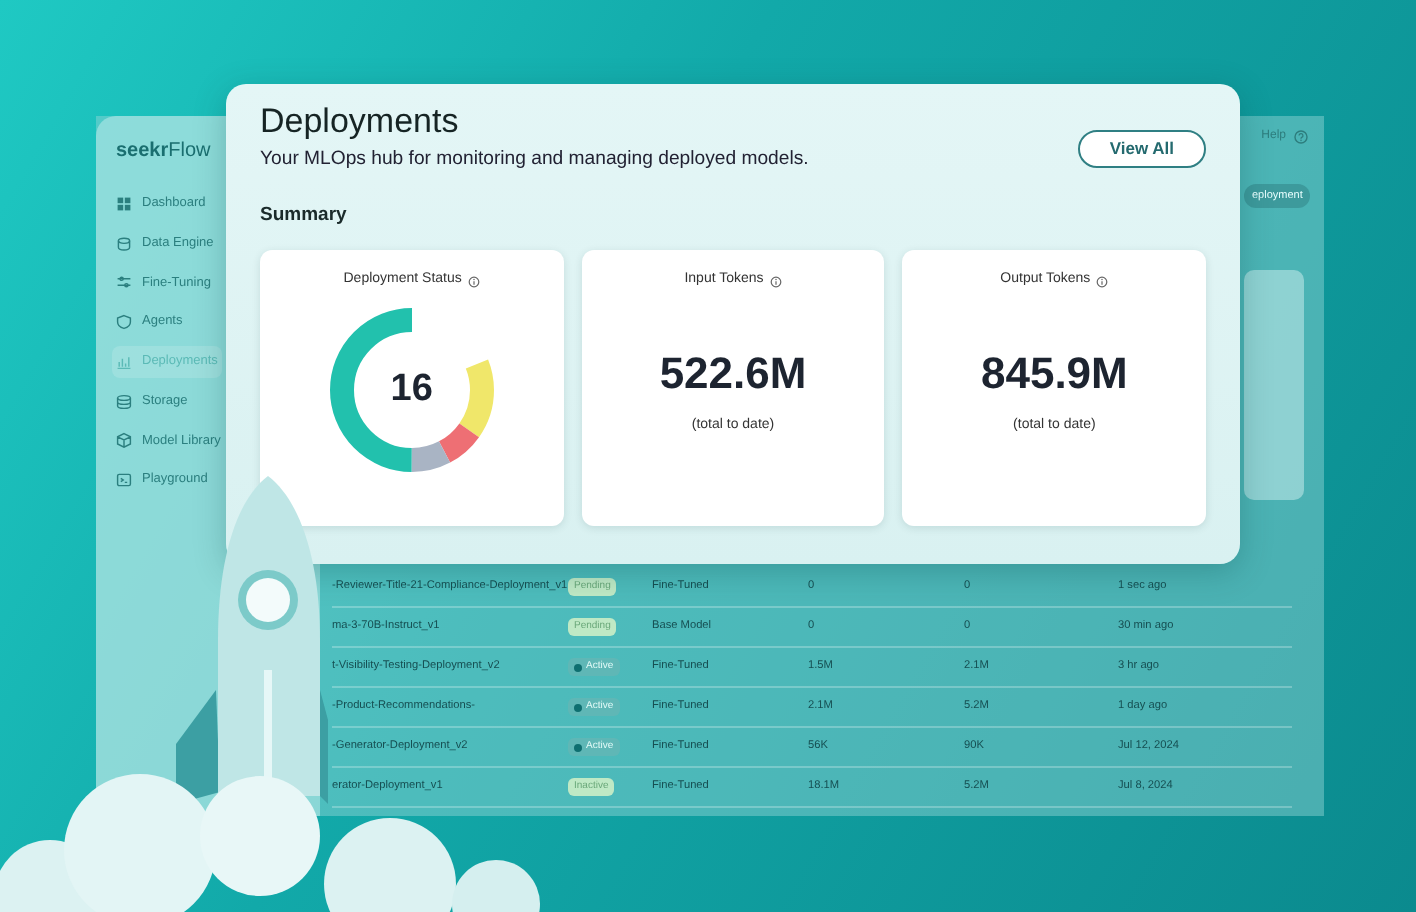 This screenshot has width=1416, height=912. I want to click on page-title: Deployments, so click(359, 123).